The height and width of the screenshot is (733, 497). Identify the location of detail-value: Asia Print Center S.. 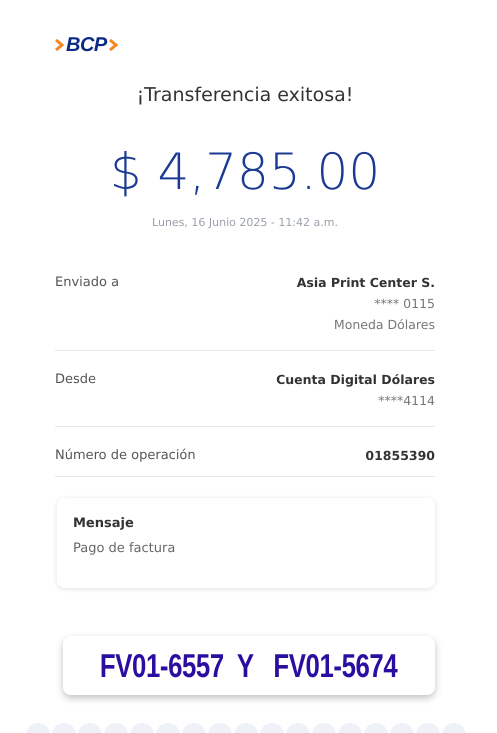
(365, 282).